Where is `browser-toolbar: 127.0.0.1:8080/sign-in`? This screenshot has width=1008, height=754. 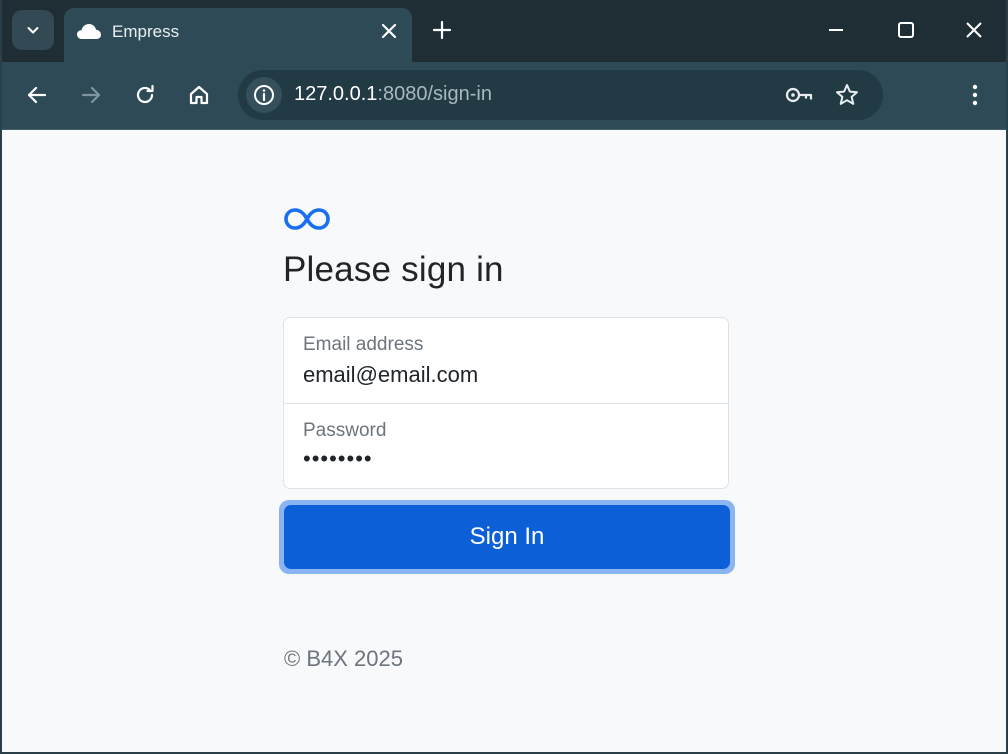 browser-toolbar: 127.0.0.1:8080/sign-in is located at coordinates (504, 96).